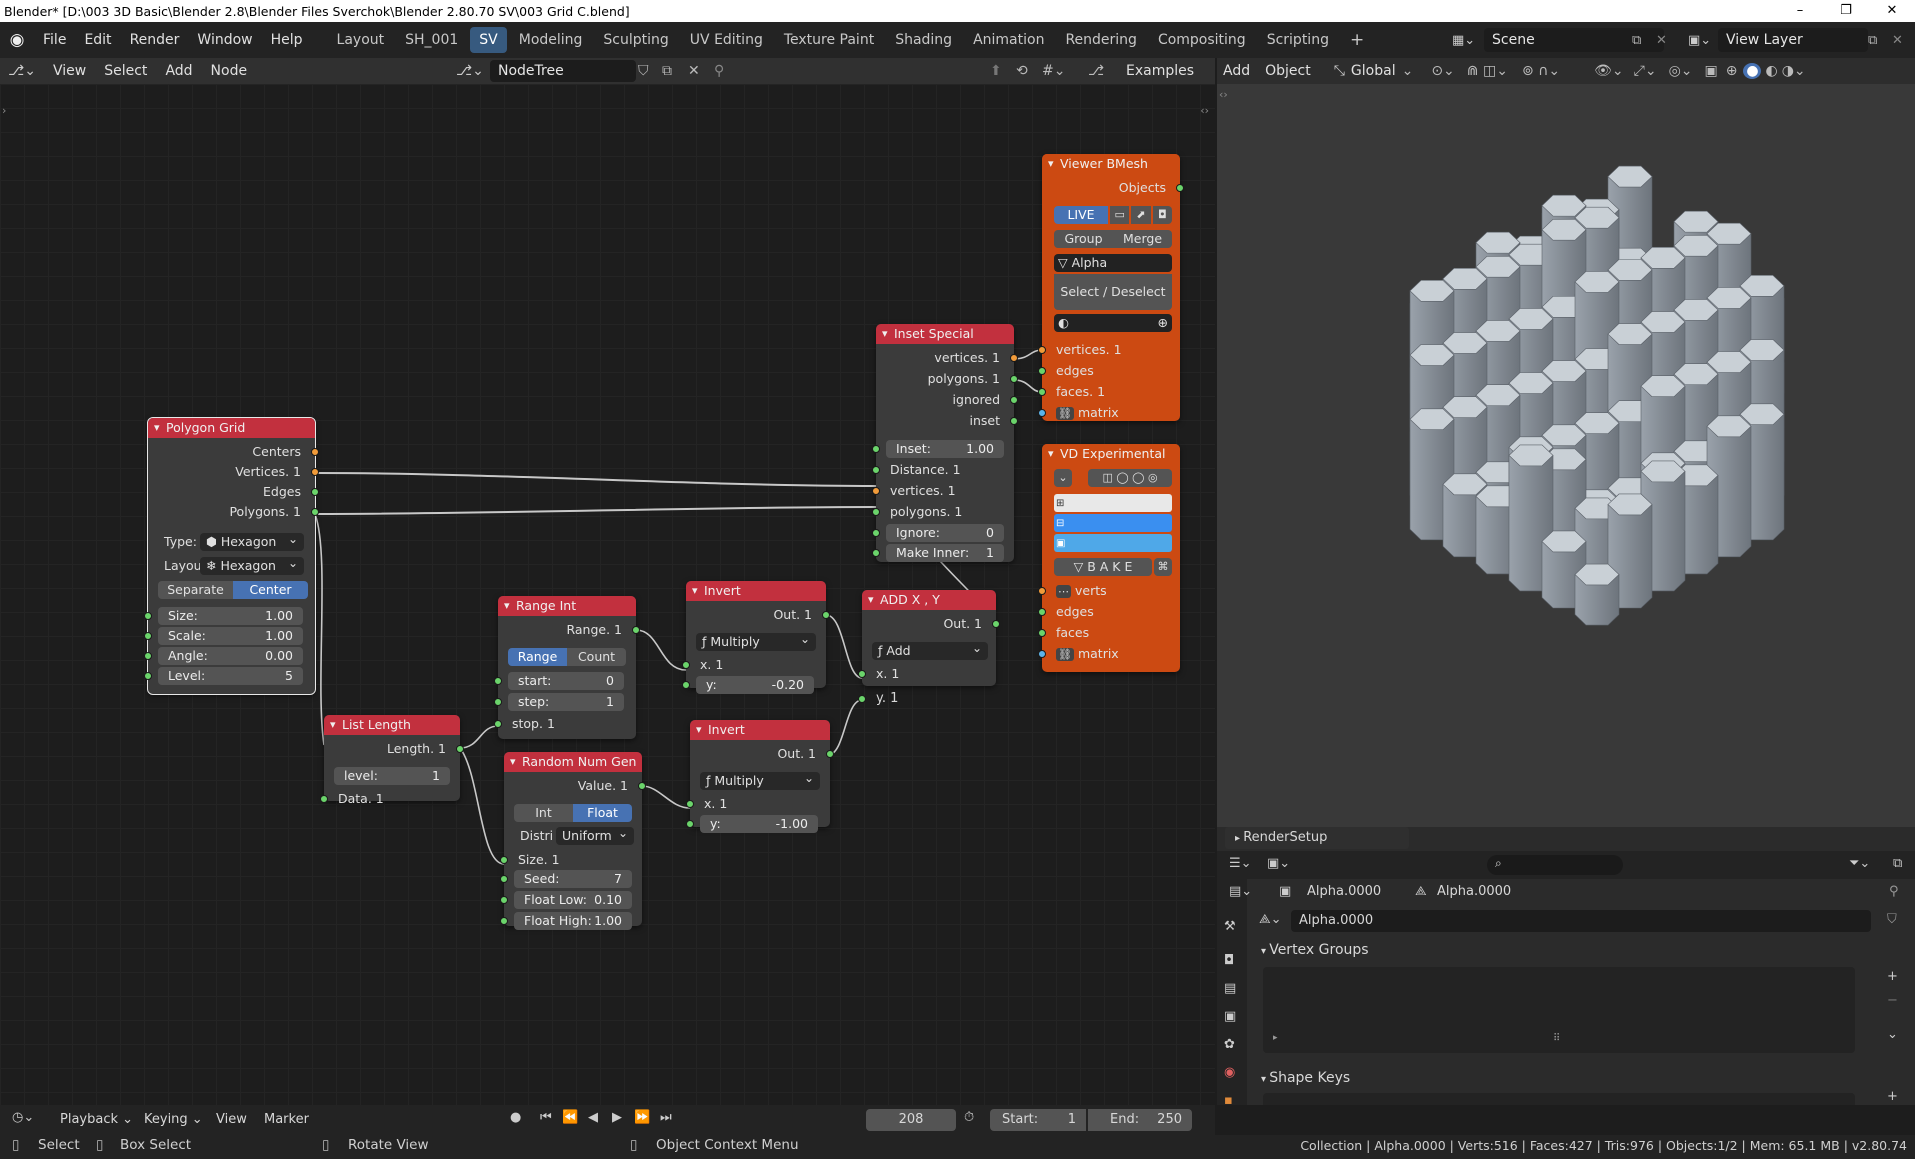 The height and width of the screenshot is (1159, 1915). I want to click on filter-icon: ⏷⌄, so click(1859, 863).